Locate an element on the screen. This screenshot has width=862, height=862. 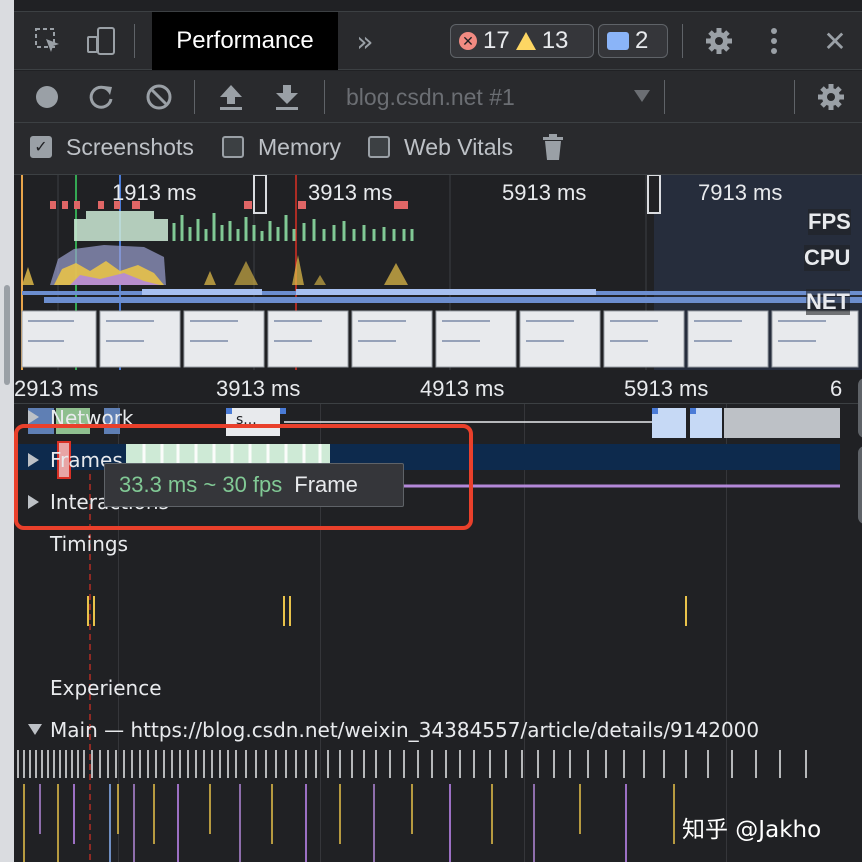
screenshots-label: Screenshots is located at coordinates (130, 147).